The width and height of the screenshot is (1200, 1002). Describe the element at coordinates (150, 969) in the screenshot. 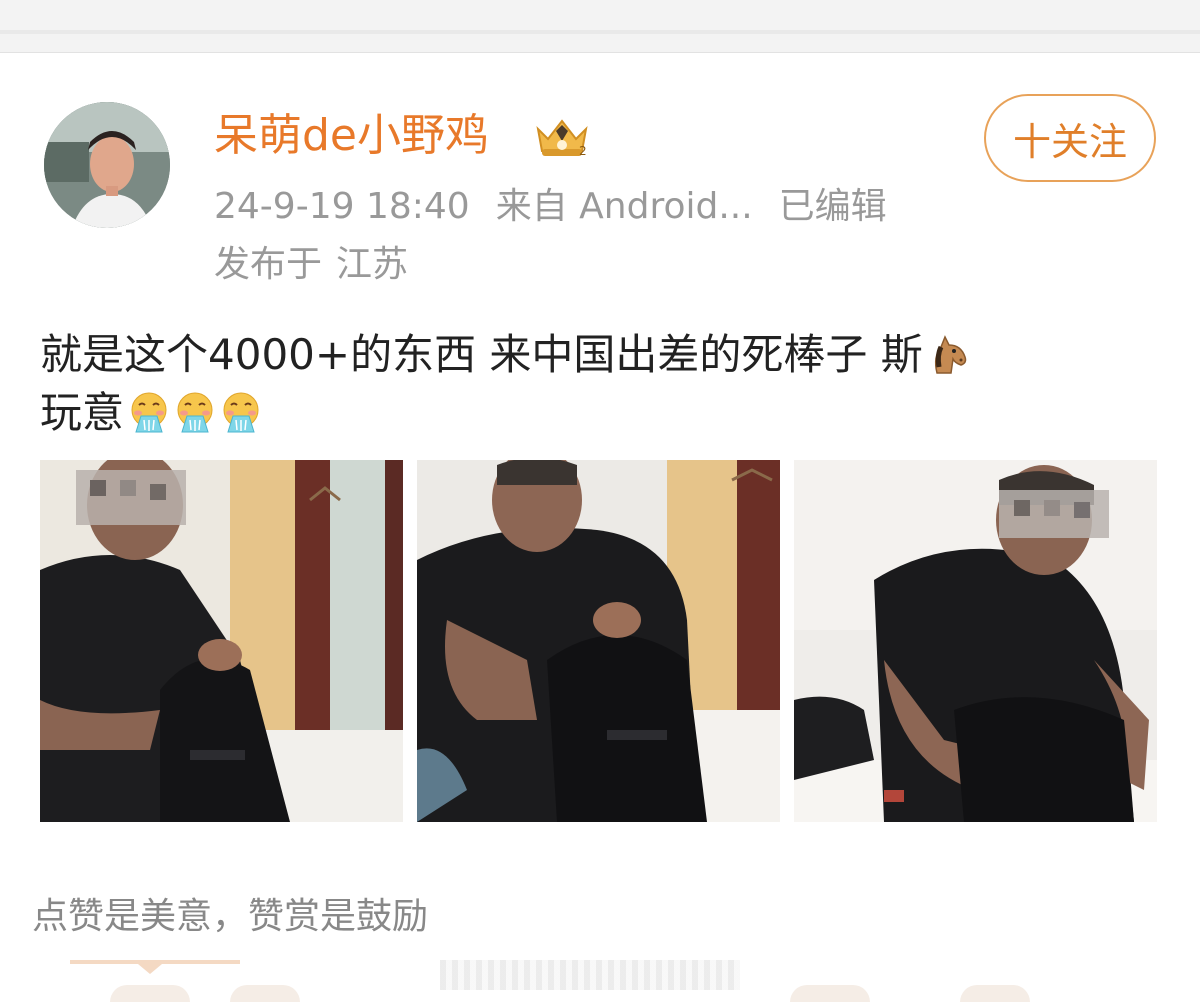

I see `reward-pointer` at that location.